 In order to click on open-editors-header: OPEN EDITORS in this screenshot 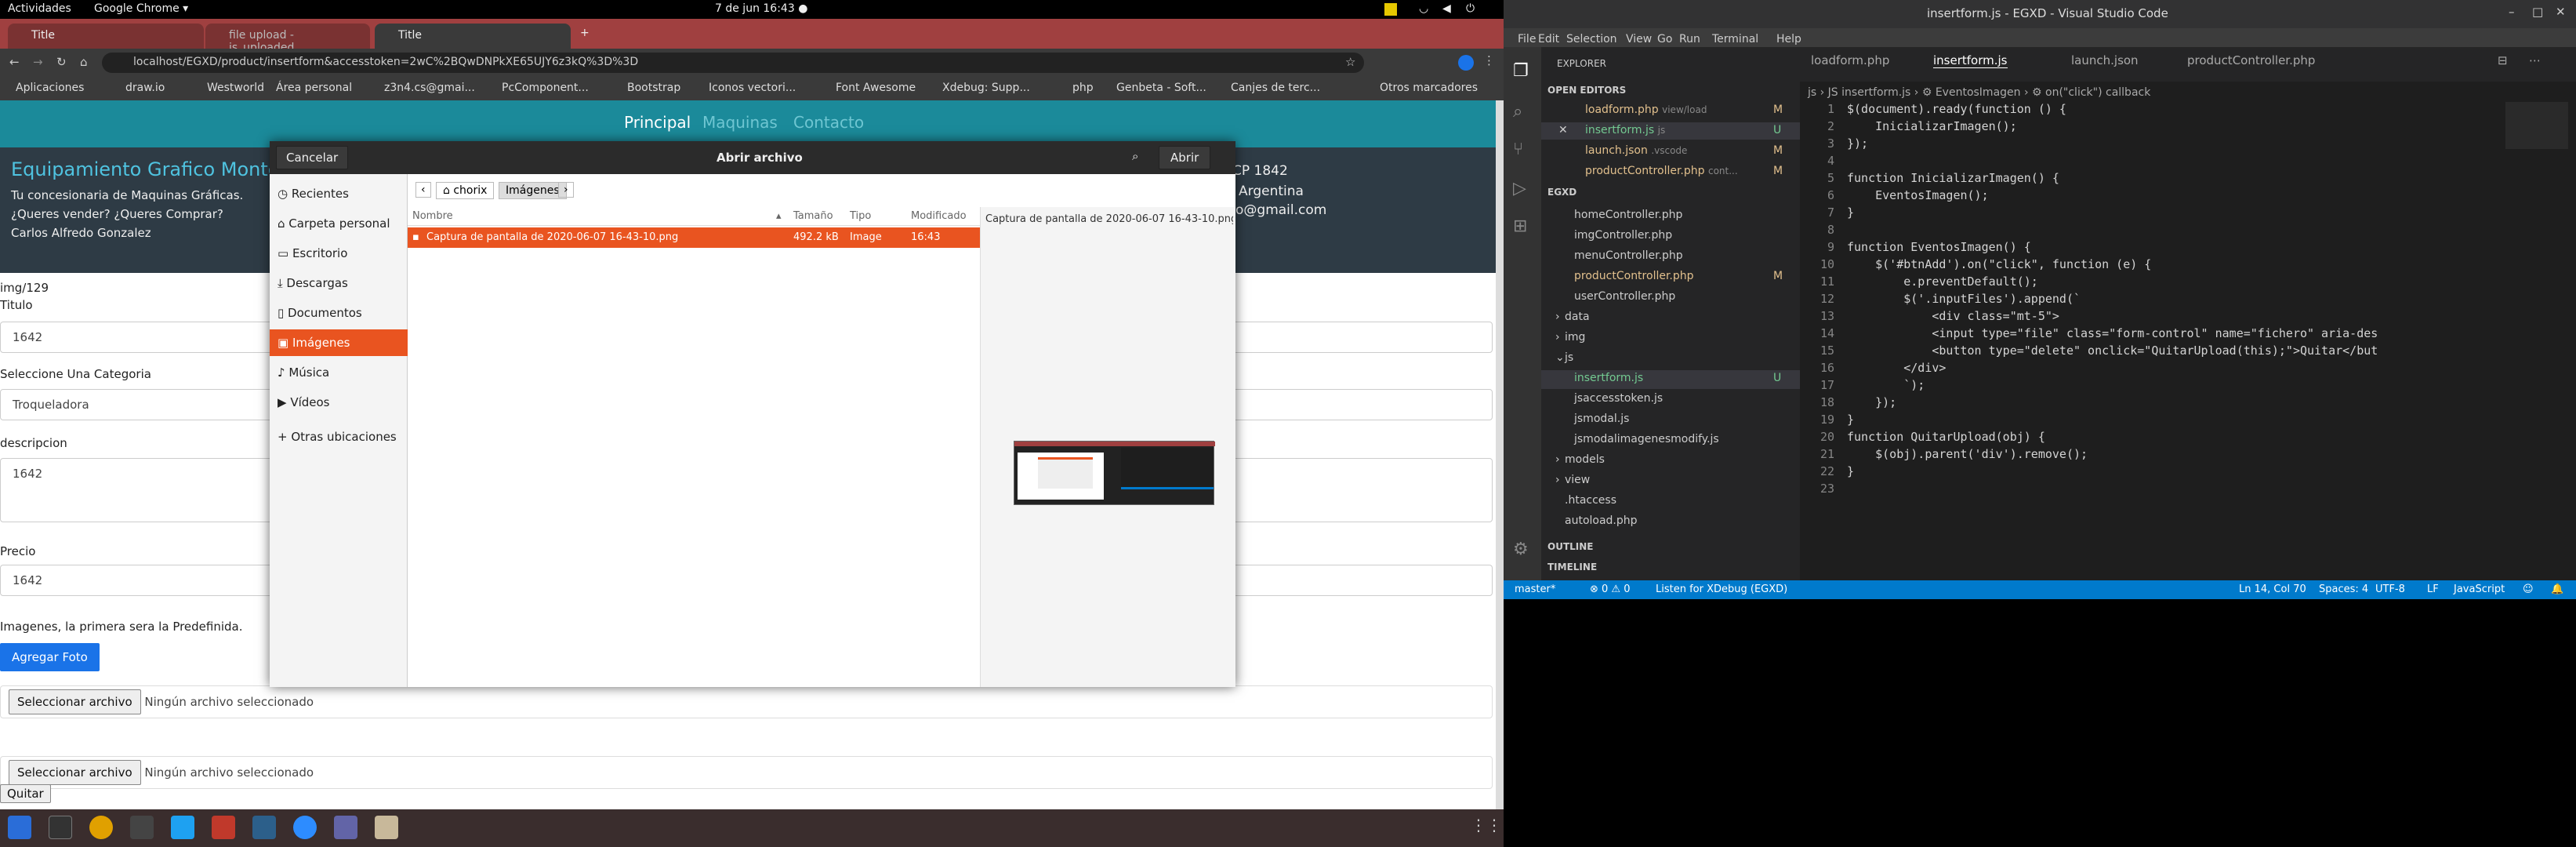, I will do `click(1587, 90)`.